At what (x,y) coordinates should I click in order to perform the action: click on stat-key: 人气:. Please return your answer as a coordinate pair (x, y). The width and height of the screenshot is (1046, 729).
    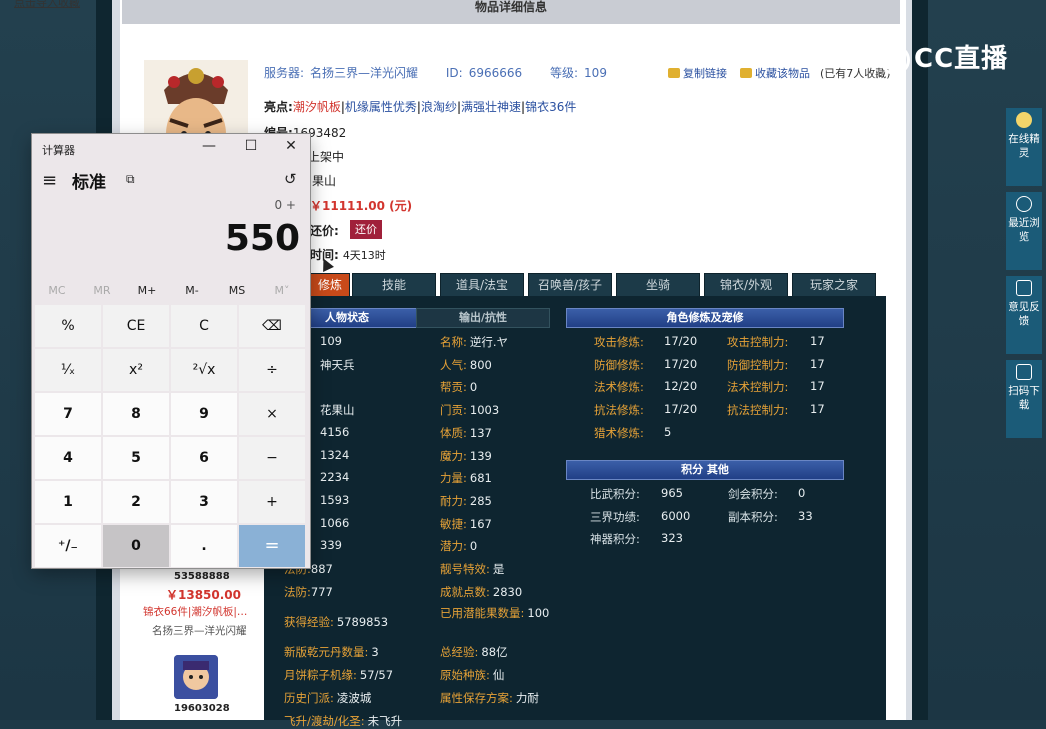
    Looking at the image, I should click on (453, 364).